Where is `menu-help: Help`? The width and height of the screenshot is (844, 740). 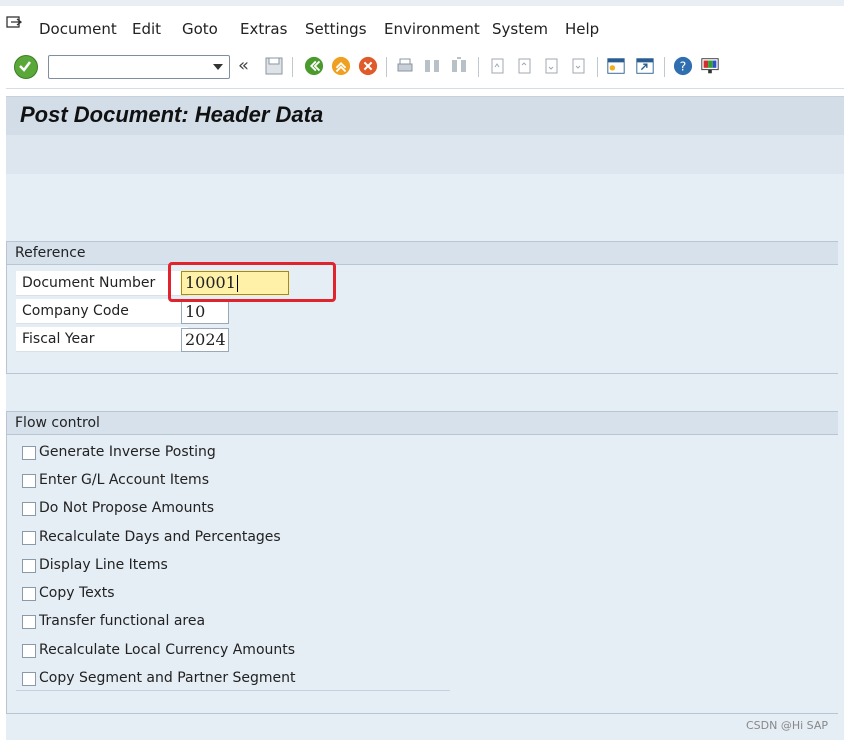 menu-help: Help is located at coordinates (582, 29).